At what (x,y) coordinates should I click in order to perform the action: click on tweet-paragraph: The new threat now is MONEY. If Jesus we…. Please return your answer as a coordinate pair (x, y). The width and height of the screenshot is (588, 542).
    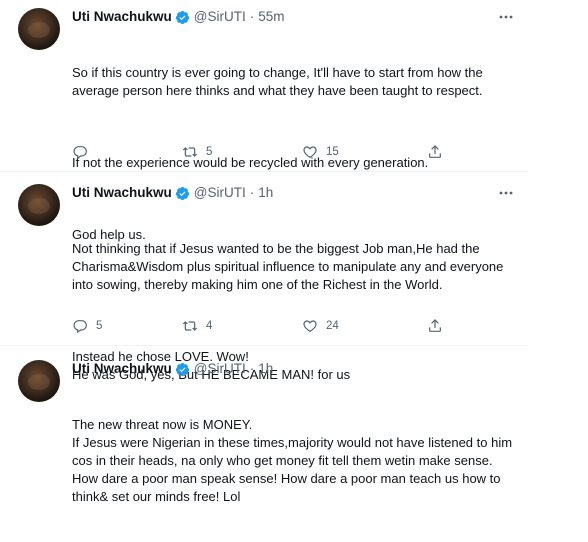
    Looking at the image, I should click on (292, 460).